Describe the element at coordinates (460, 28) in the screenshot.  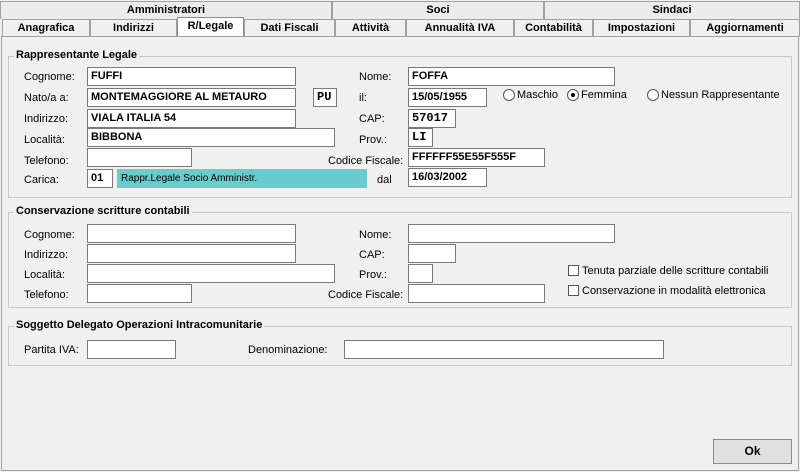
I see `tab-annualita-iva: Annualità IVA` at that location.